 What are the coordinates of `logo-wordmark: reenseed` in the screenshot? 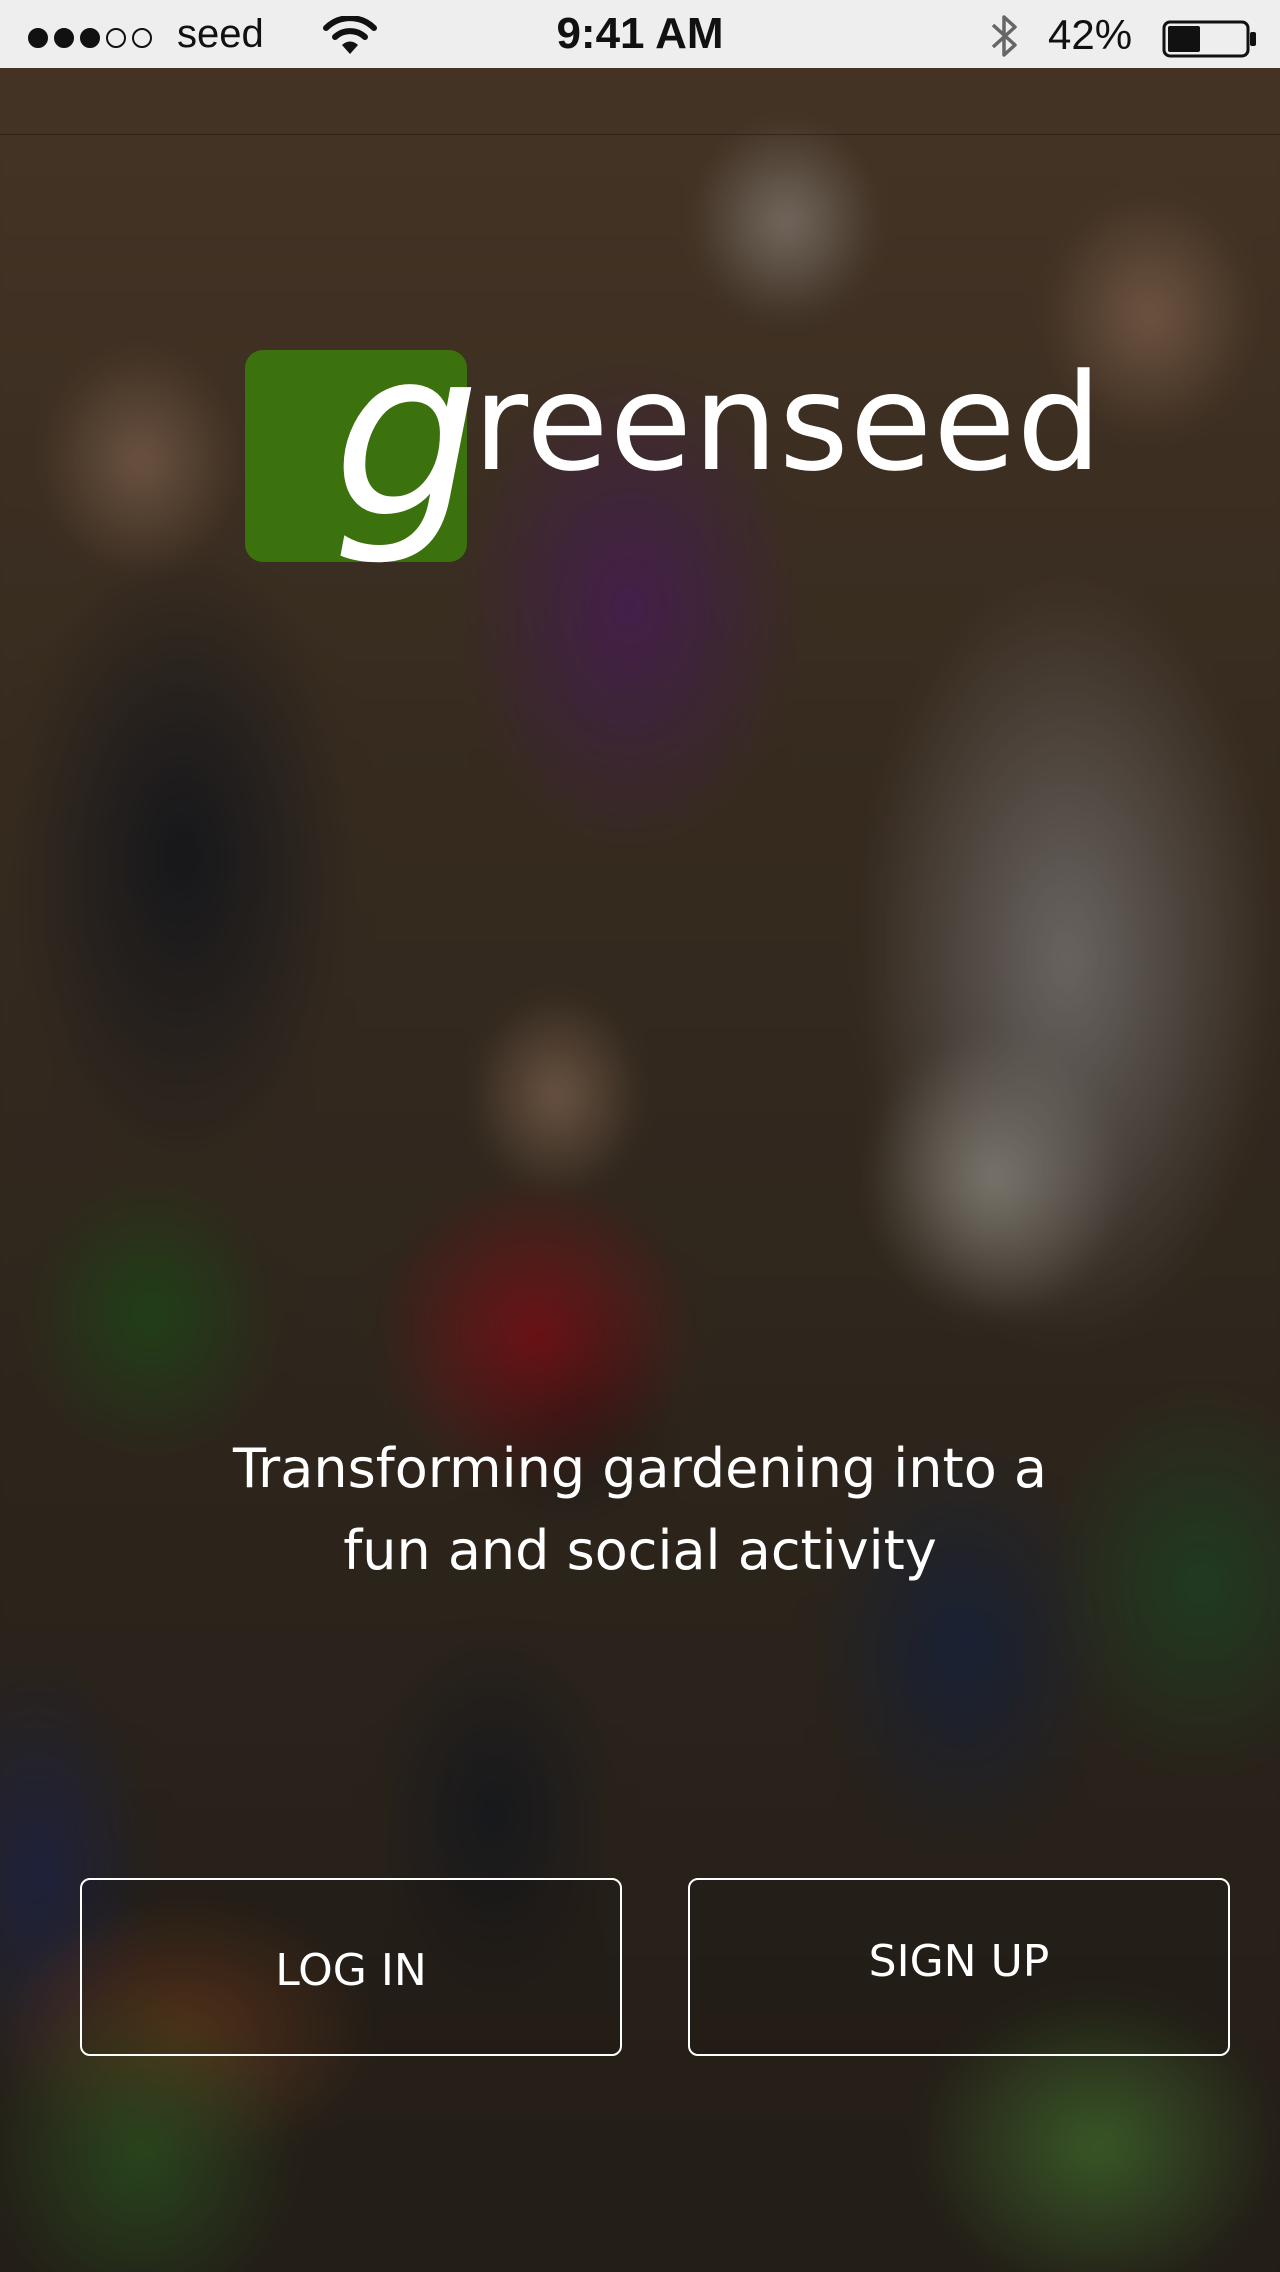 It's located at (788, 423).